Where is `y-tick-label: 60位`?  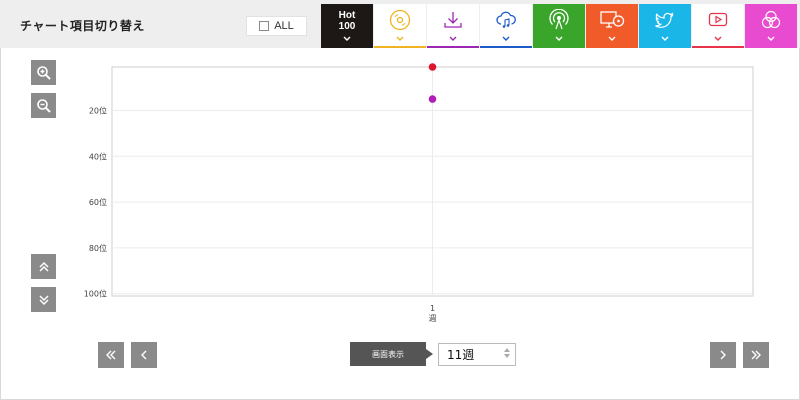
y-tick-label: 60位 is located at coordinates (98, 202).